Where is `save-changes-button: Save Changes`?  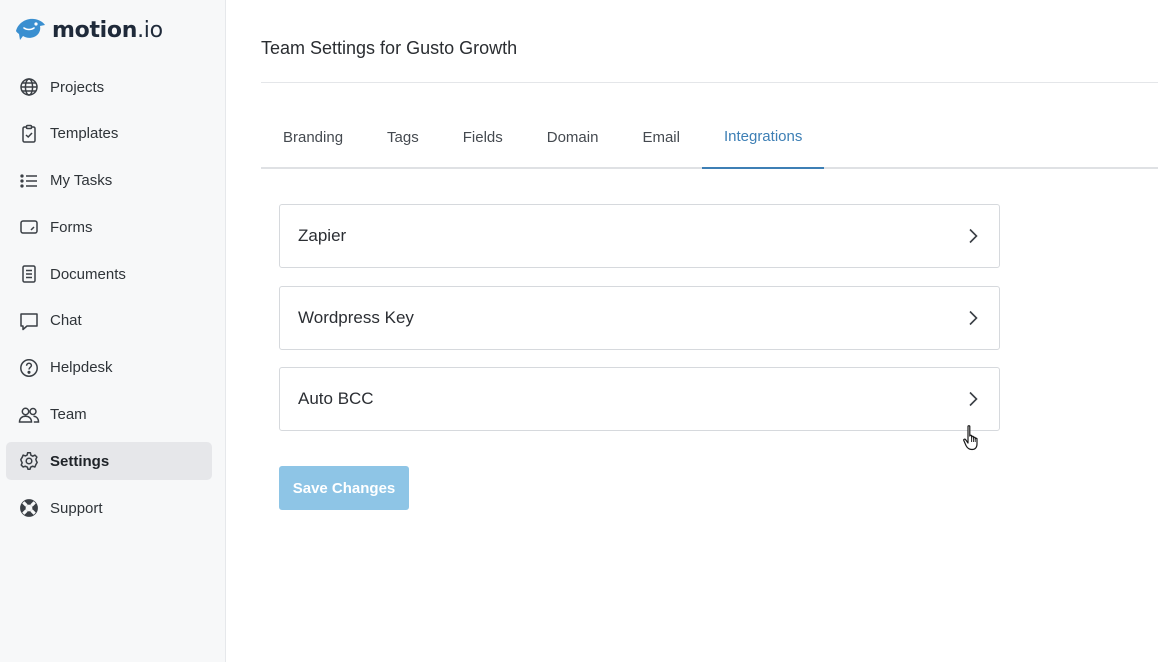
save-changes-button: Save Changes is located at coordinates (344, 488).